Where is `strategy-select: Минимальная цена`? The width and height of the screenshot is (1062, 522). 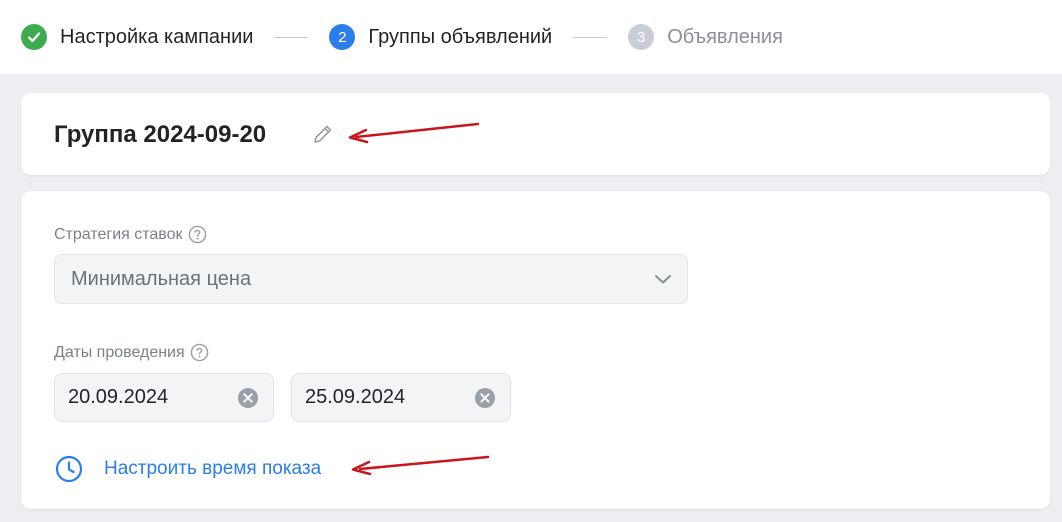
strategy-select: Минимальная цена is located at coordinates (371, 279).